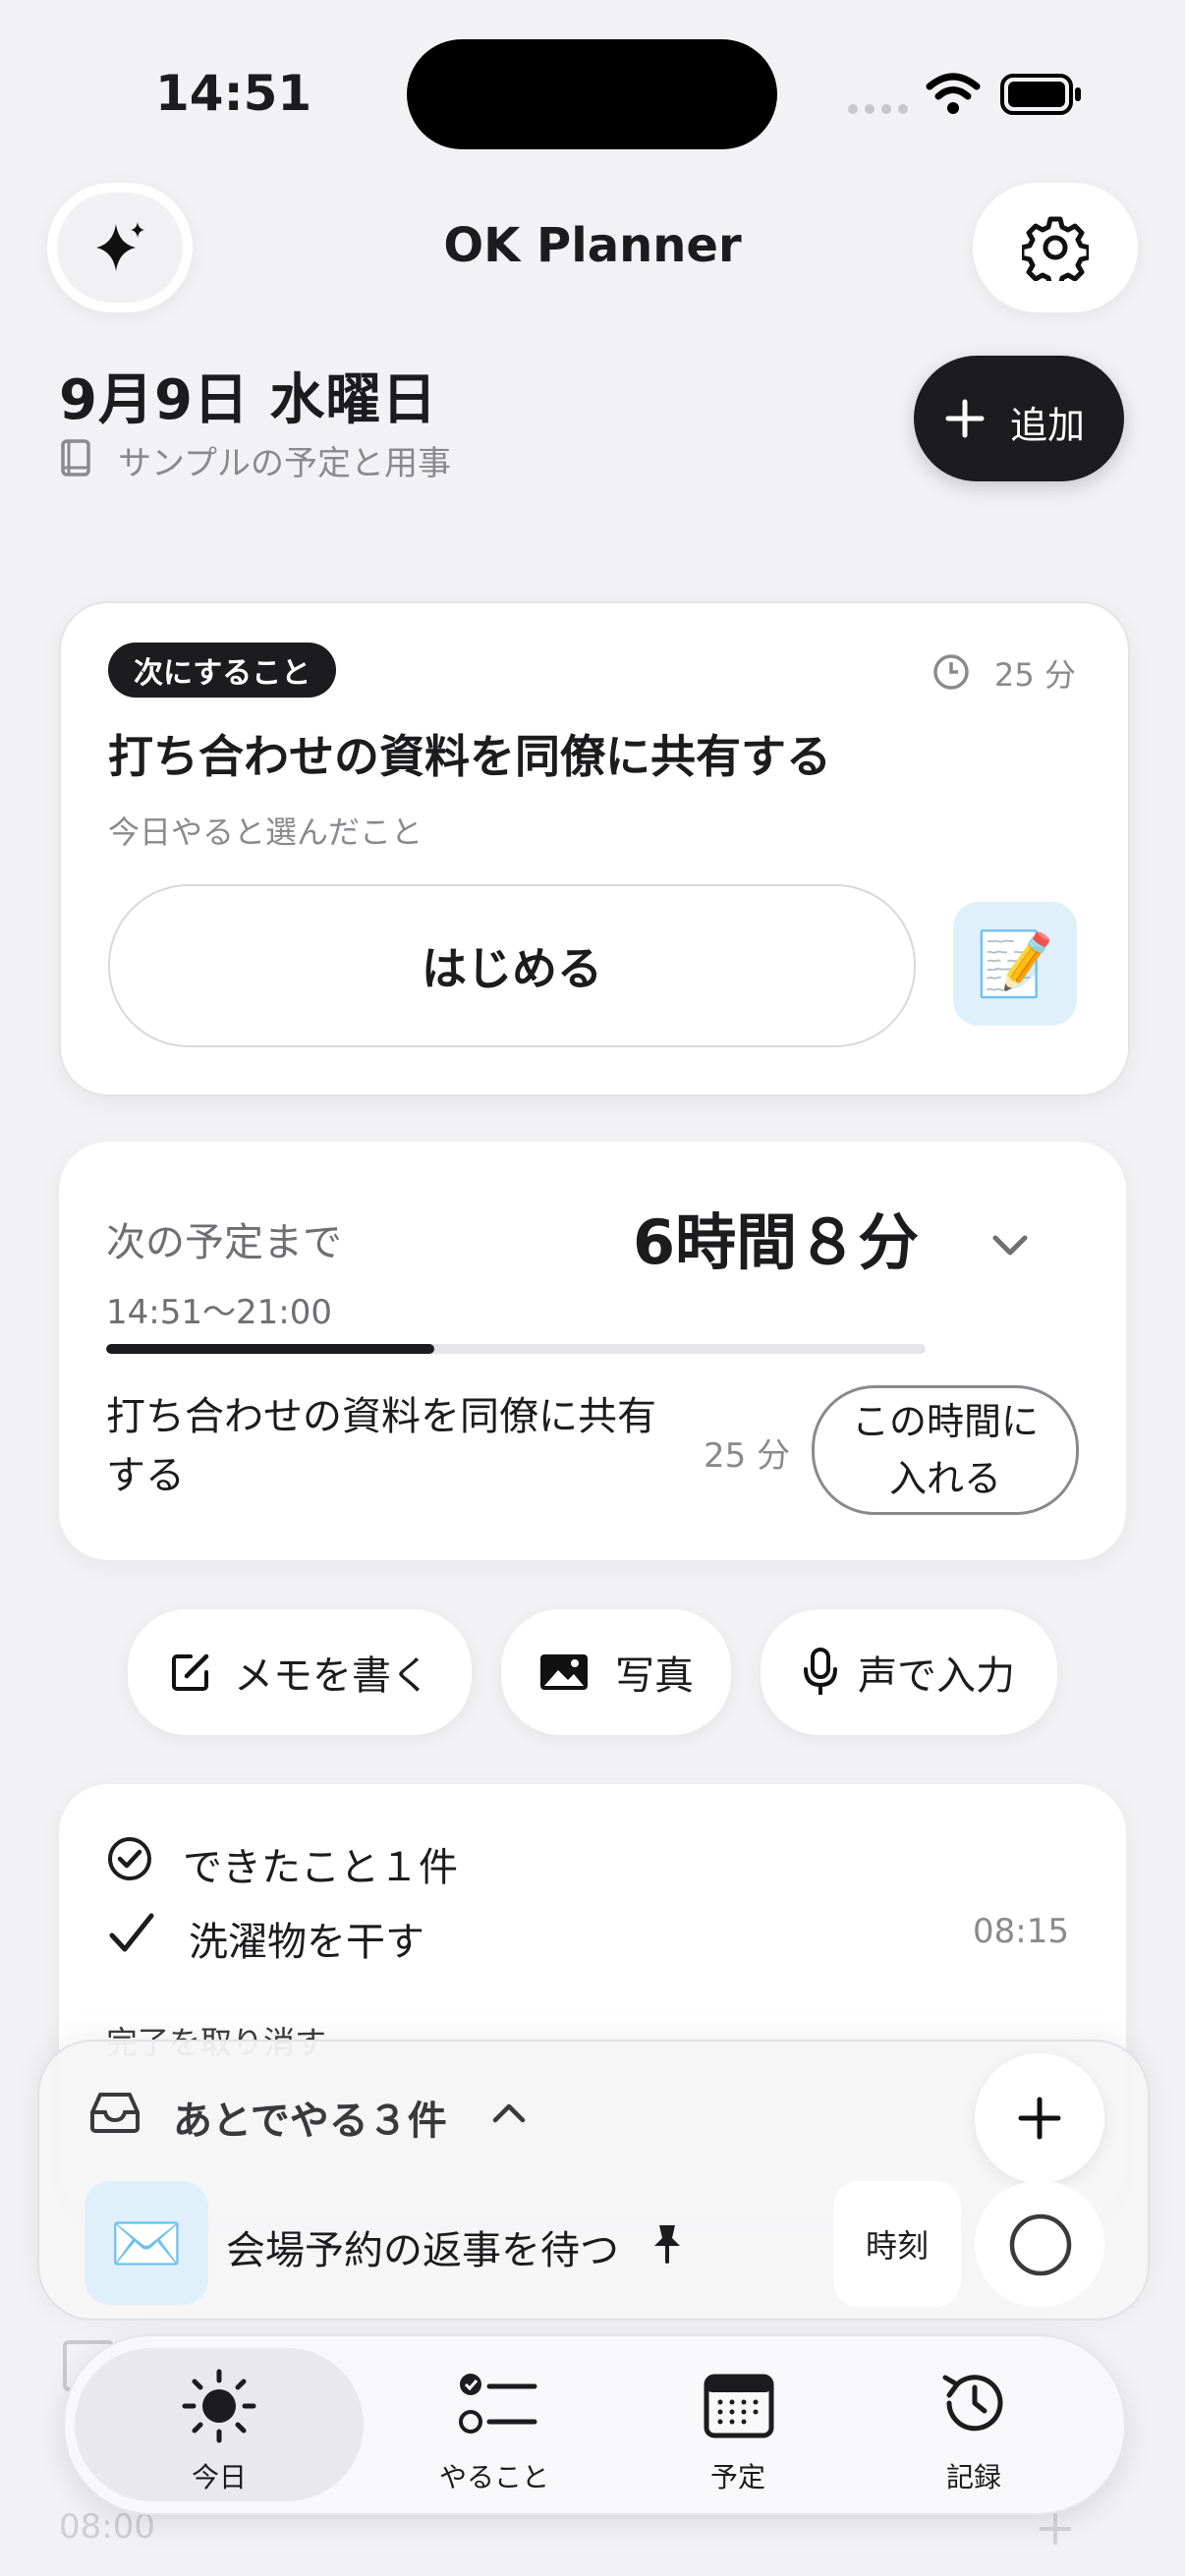 The width and height of the screenshot is (1185, 2576). What do you see at coordinates (655, 1676) in the screenshot?
I see `photo-label: 写真` at bounding box center [655, 1676].